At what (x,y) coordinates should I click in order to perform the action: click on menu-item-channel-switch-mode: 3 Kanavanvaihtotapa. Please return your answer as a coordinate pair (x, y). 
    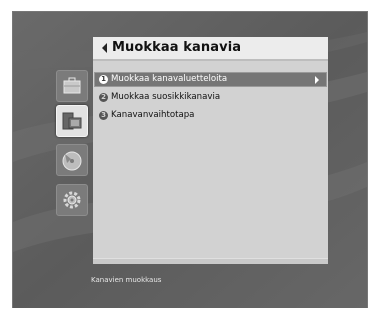
    Looking at the image, I should click on (210, 116).